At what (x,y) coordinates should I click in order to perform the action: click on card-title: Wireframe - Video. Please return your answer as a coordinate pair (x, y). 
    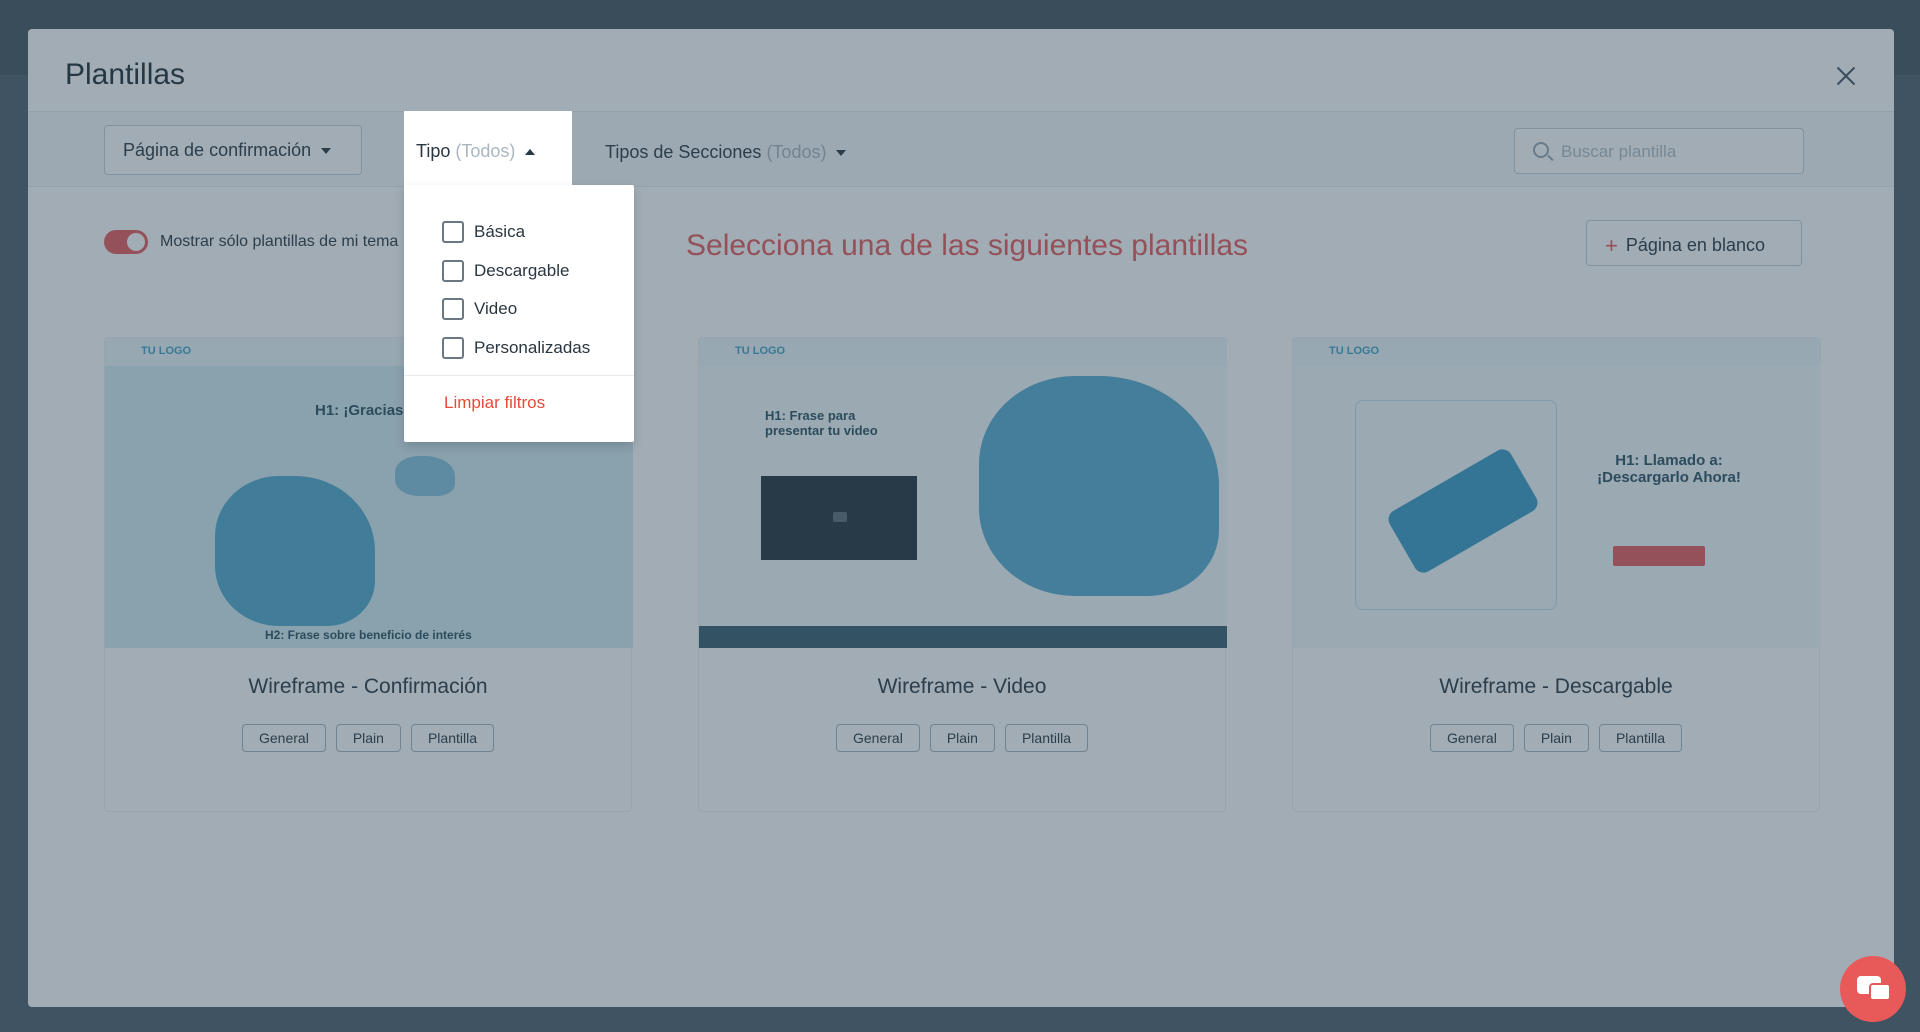
    Looking at the image, I should click on (962, 686).